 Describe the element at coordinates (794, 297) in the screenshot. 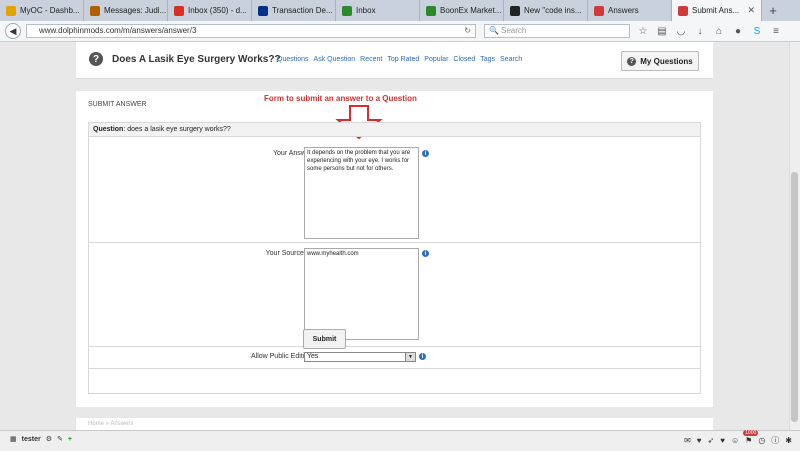

I see `scrollbar-thumb` at that location.